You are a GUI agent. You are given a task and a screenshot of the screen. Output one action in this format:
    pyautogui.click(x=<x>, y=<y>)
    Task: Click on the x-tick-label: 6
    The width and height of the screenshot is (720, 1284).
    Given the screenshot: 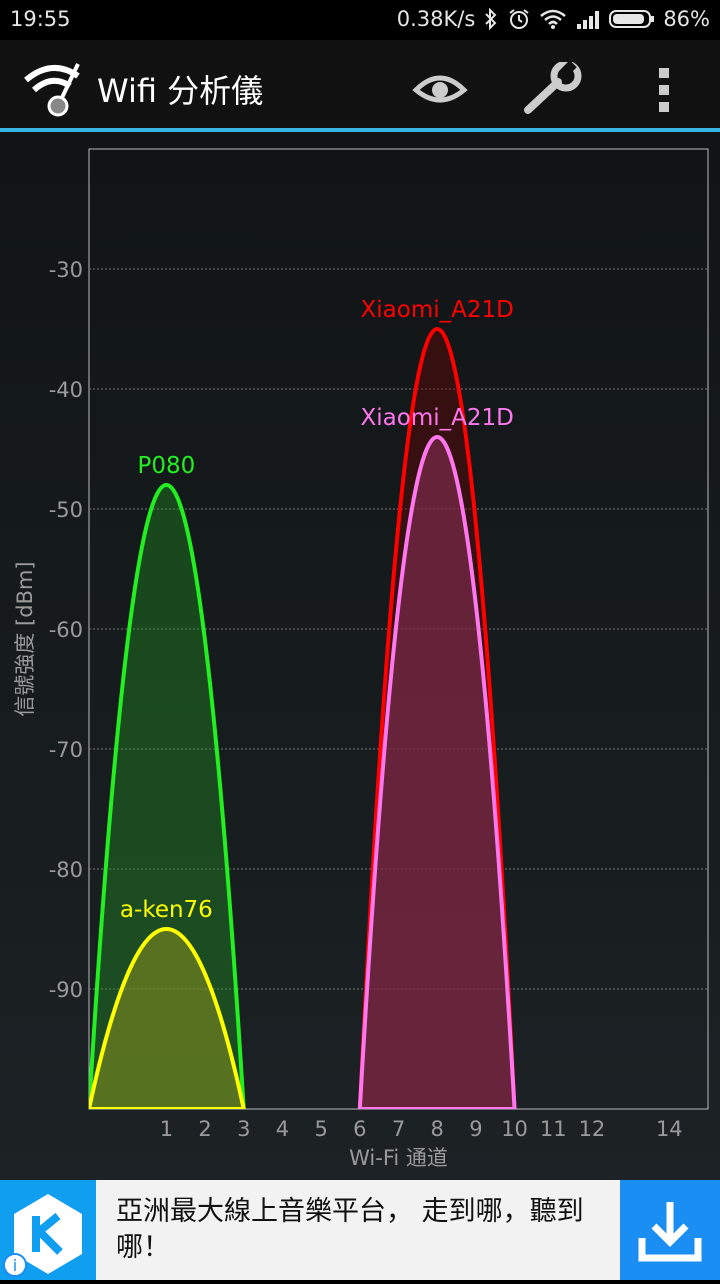 What is the action you would take?
    pyautogui.click(x=359, y=1129)
    